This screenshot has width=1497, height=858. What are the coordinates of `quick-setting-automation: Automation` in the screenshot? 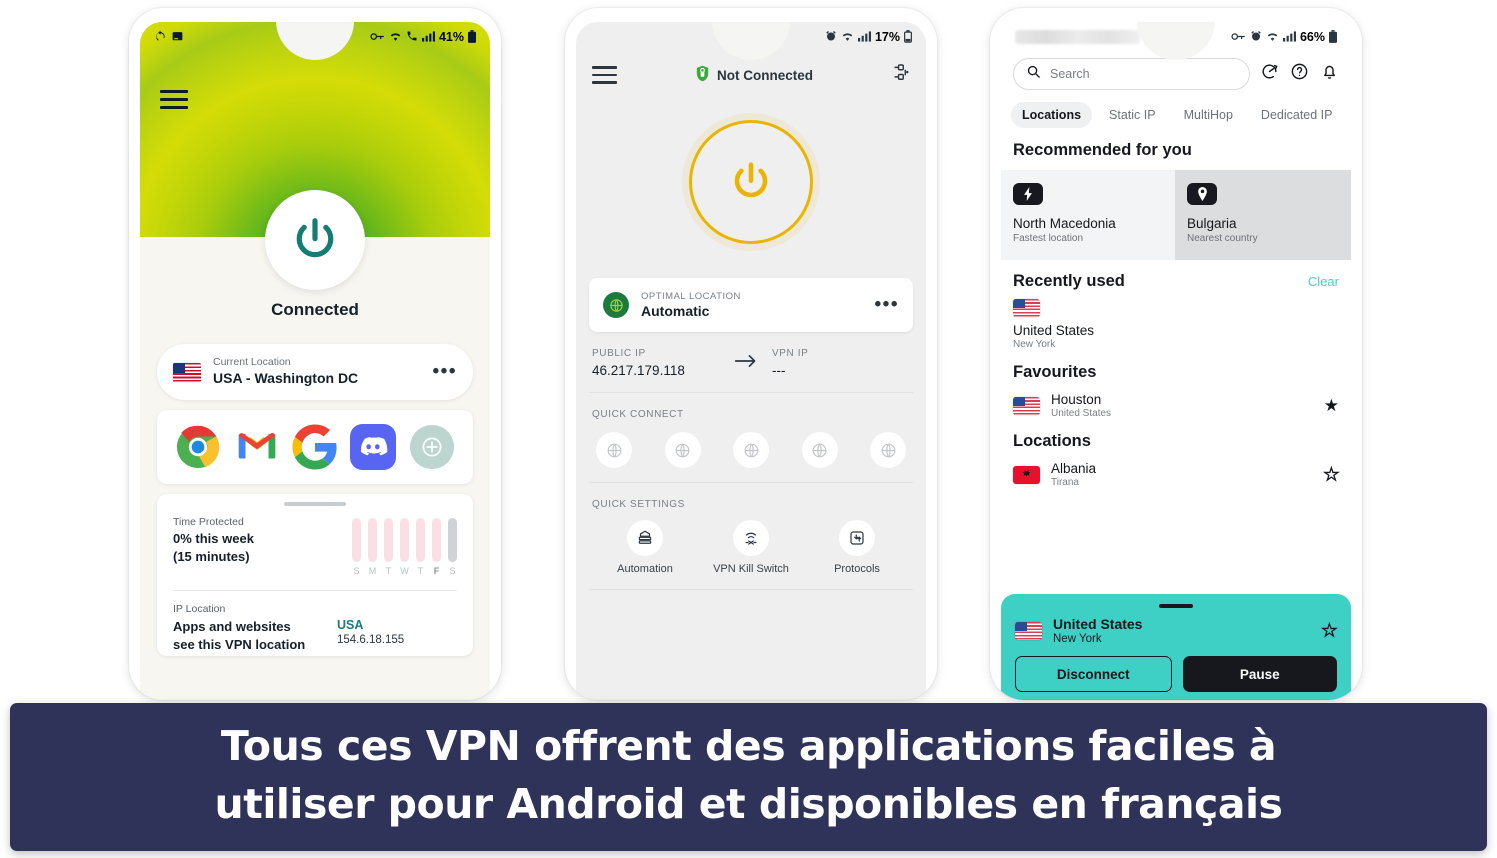 It's located at (645, 547).